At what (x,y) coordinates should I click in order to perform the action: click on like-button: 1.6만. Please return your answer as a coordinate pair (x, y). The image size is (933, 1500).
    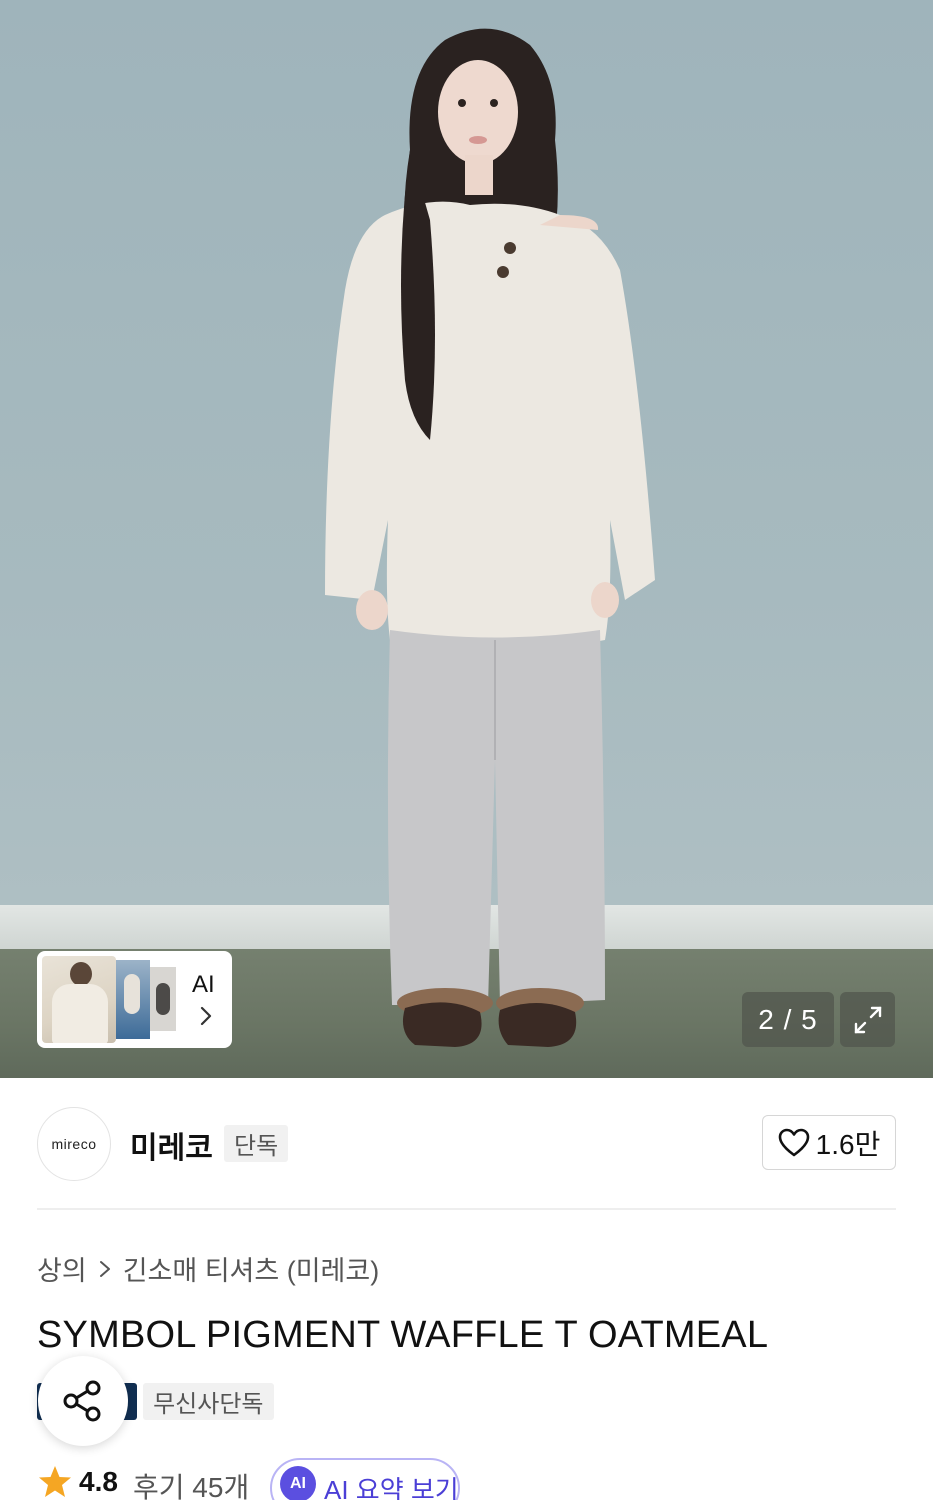
    Looking at the image, I should click on (829, 1142).